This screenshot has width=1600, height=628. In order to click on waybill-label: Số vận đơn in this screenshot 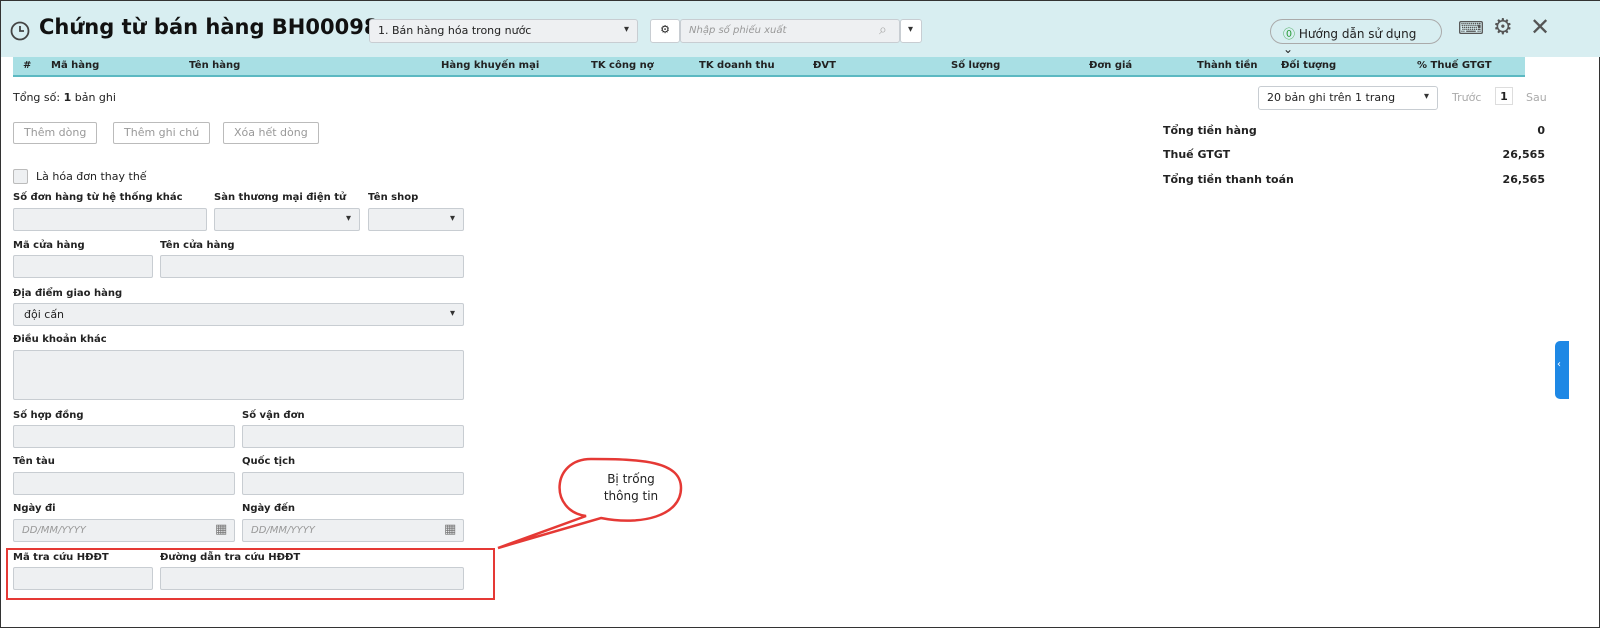, I will do `click(273, 415)`.